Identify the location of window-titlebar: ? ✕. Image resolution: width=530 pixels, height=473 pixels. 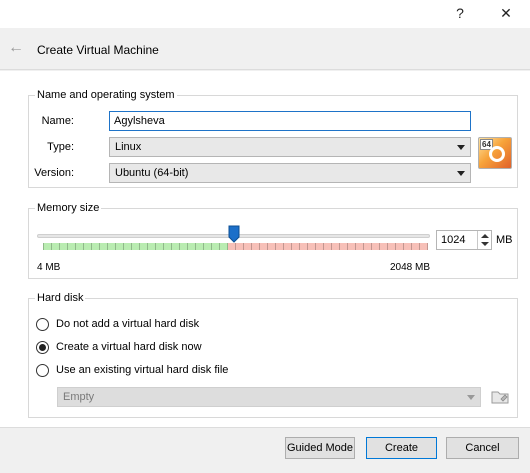
(265, 14).